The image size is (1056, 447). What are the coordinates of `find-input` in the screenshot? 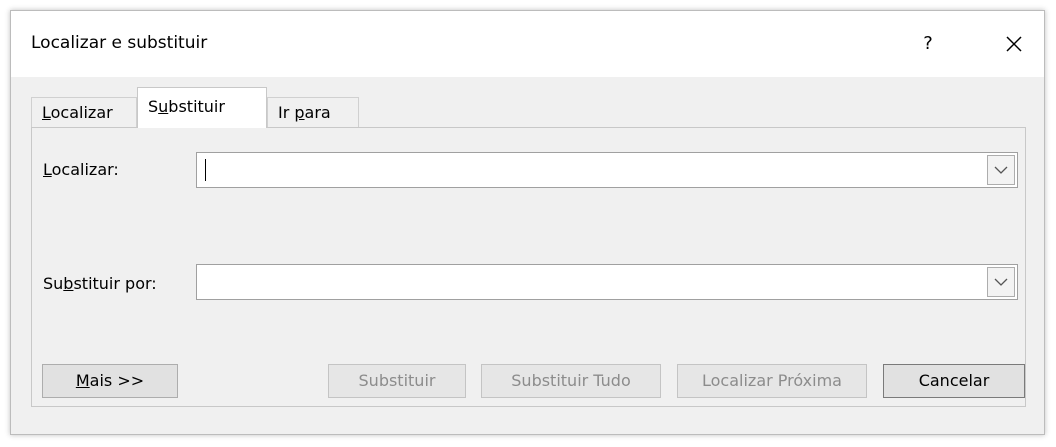 It's located at (593, 170).